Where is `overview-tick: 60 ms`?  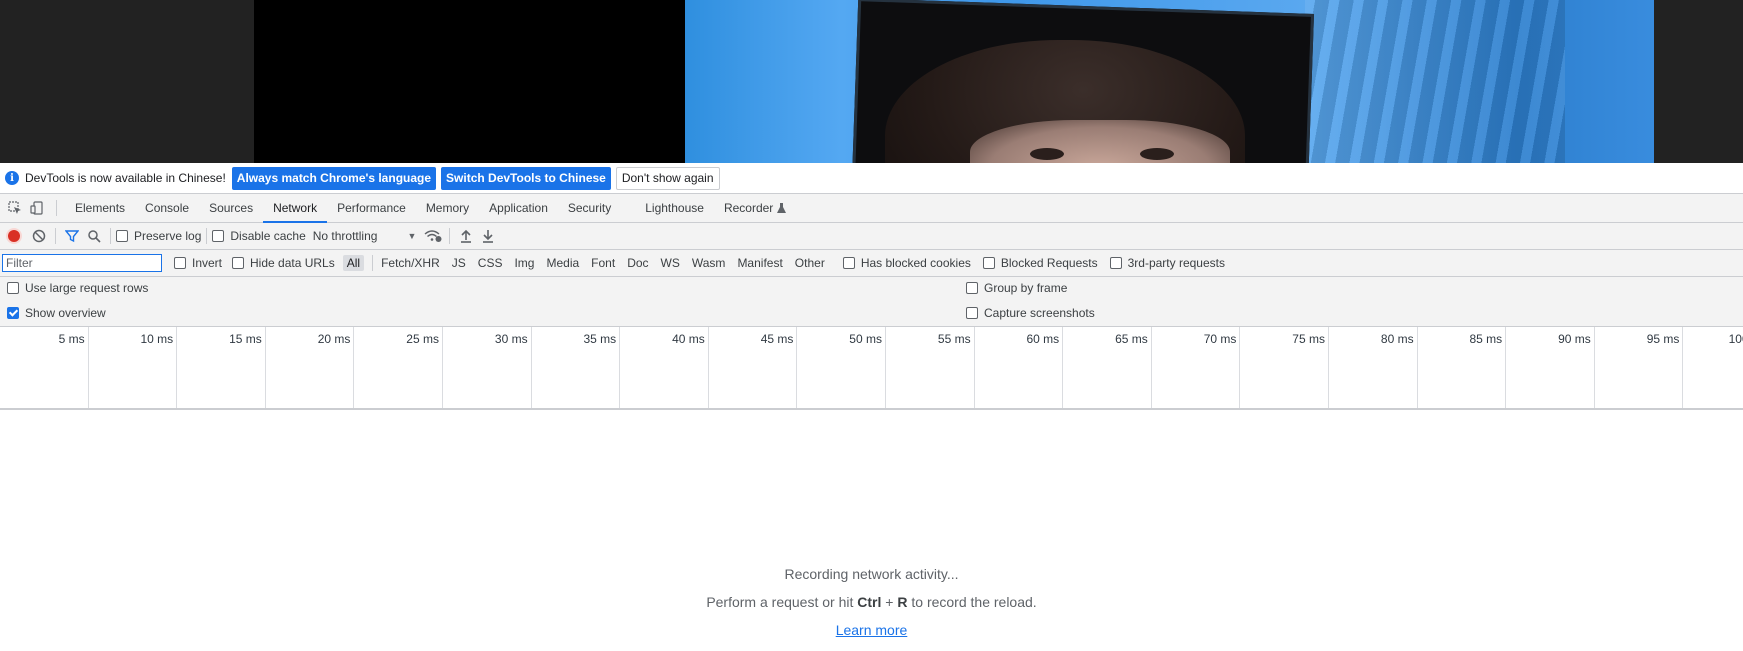 overview-tick: 60 ms is located at coordinates (1019, 367).